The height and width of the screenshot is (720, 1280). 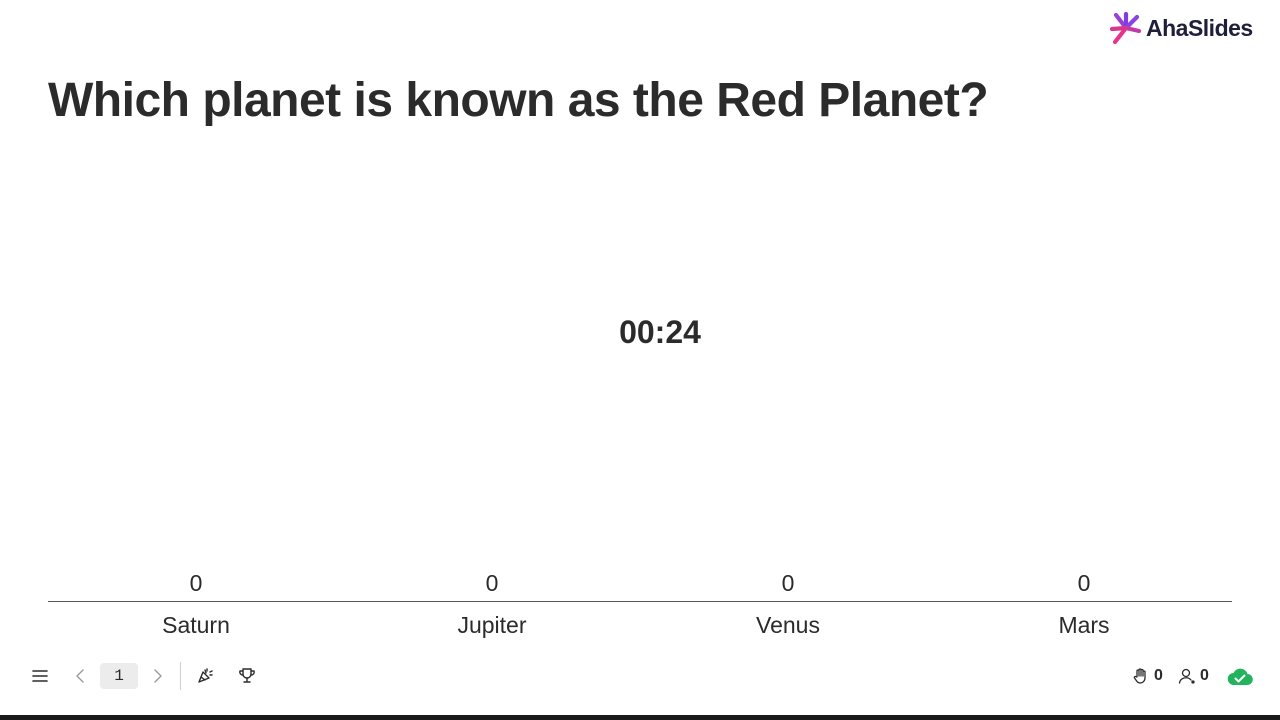 What do you see at coordinates (180, 676) in the screenshot?
I see `toolbar-divider` at bounding box center [180, 676].